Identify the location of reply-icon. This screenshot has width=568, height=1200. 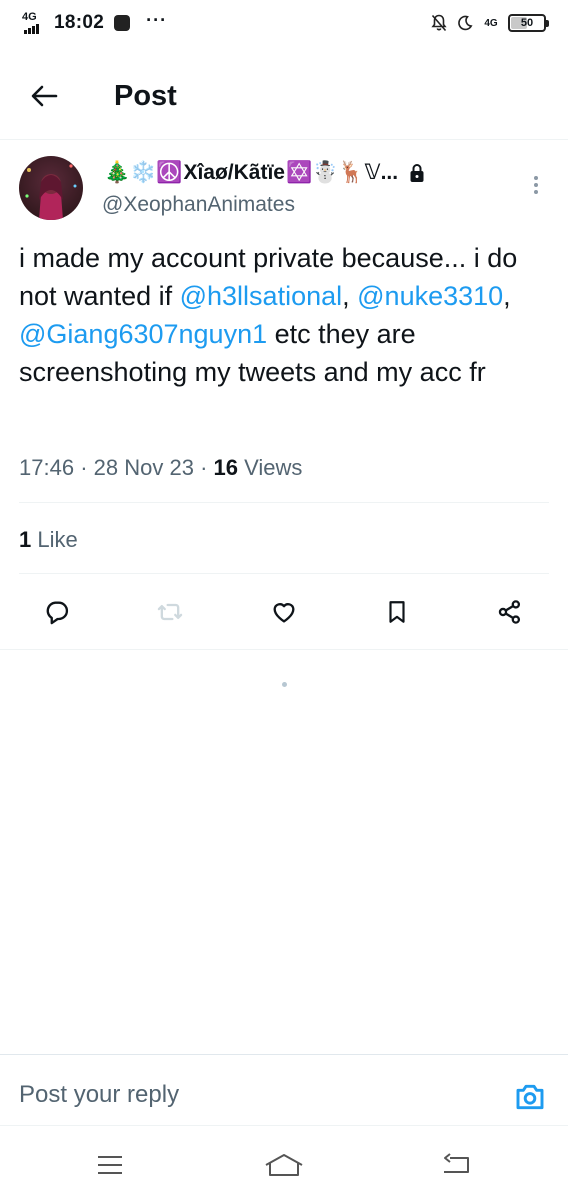
(57, 613).